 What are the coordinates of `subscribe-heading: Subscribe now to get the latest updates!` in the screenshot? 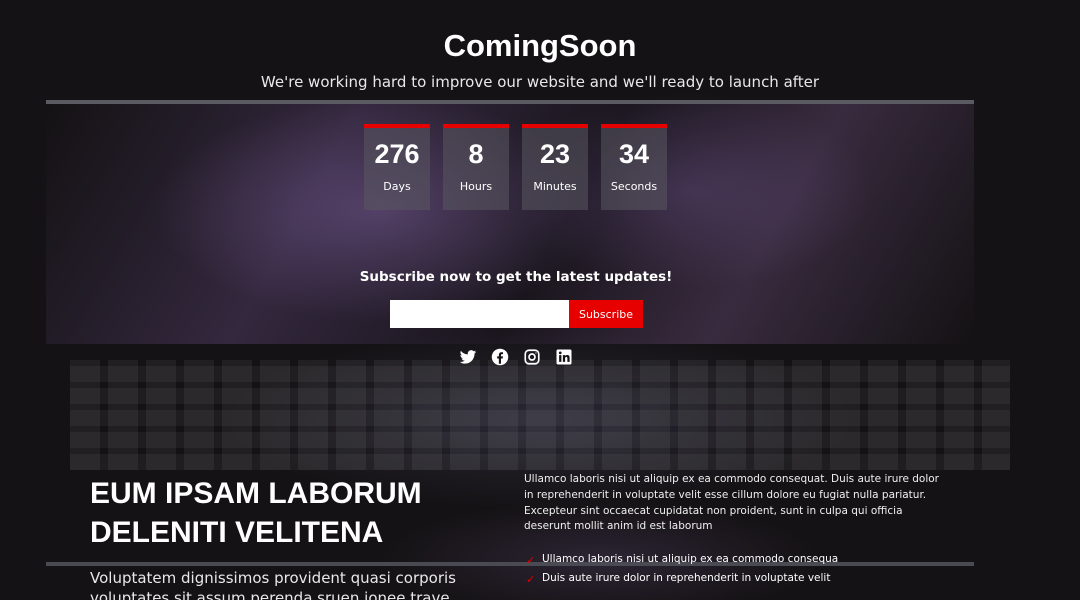 It's located at (516, 277).